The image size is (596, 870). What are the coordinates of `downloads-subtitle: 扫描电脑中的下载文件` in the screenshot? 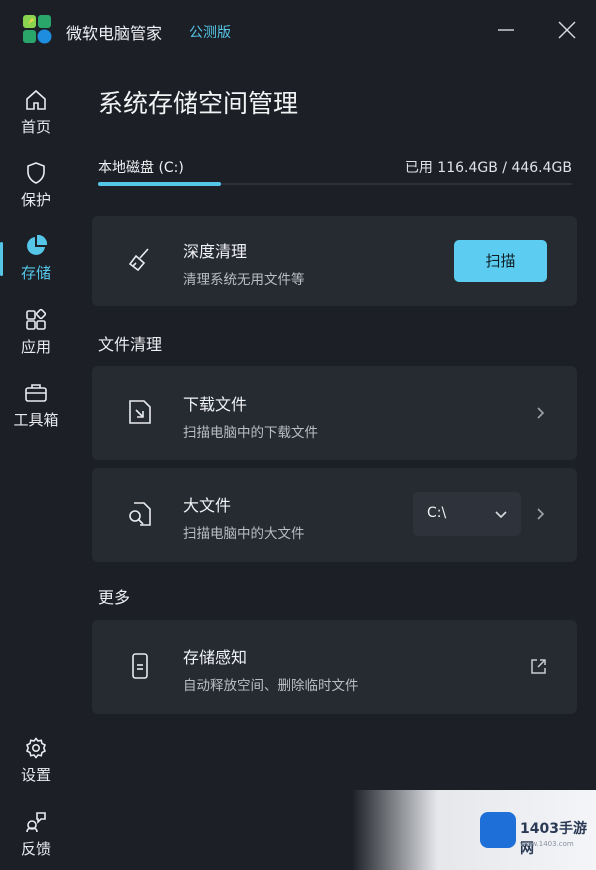 It's located at (250, 433).